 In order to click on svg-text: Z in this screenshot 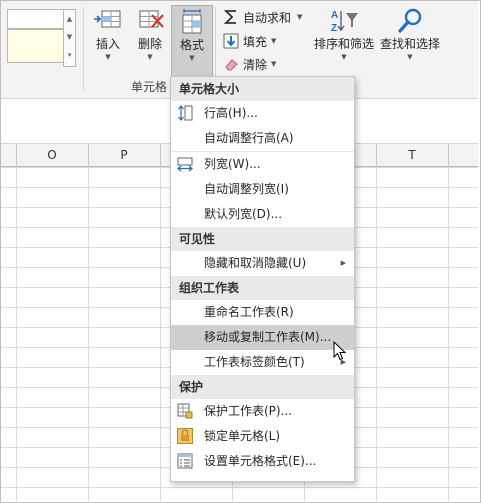, I will do `click(334, 28)`.